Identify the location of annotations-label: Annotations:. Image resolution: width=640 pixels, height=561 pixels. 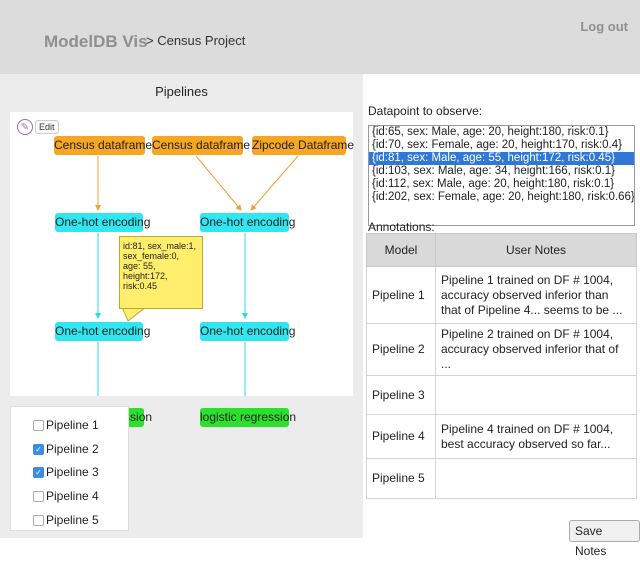
(401, 227).